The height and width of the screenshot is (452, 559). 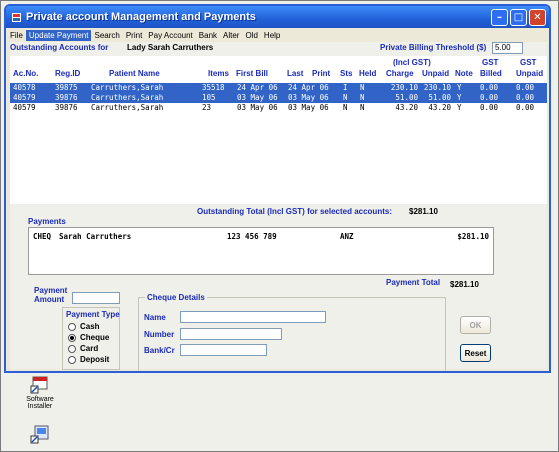 I want to click on cell-regid: 39875, so click(x=66, y=87).